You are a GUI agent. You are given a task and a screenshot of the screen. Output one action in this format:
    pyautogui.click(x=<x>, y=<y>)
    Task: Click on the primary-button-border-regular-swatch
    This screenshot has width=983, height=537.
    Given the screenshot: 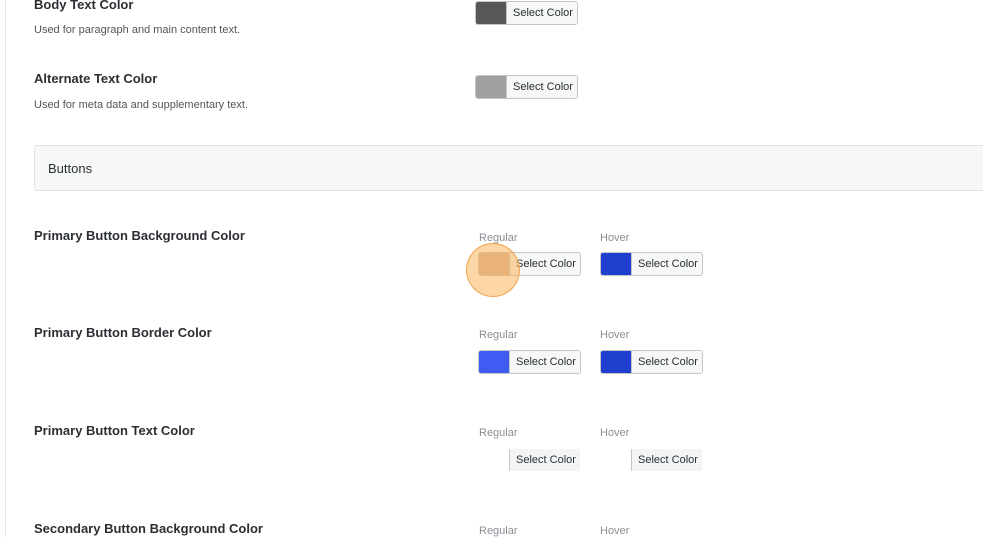 What is the action you would take?
    pyautogui.click(x=494, y=362)
    